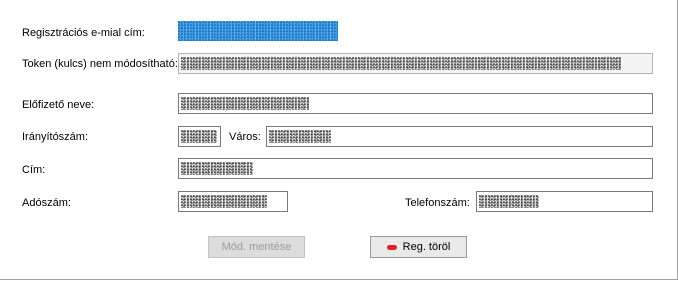 This screenshot has height=281, width=678. Describe the element at coordinates (83, 33) in the screenshot. I see `email-label: Regisztrációs e-mial cím:` at that location.